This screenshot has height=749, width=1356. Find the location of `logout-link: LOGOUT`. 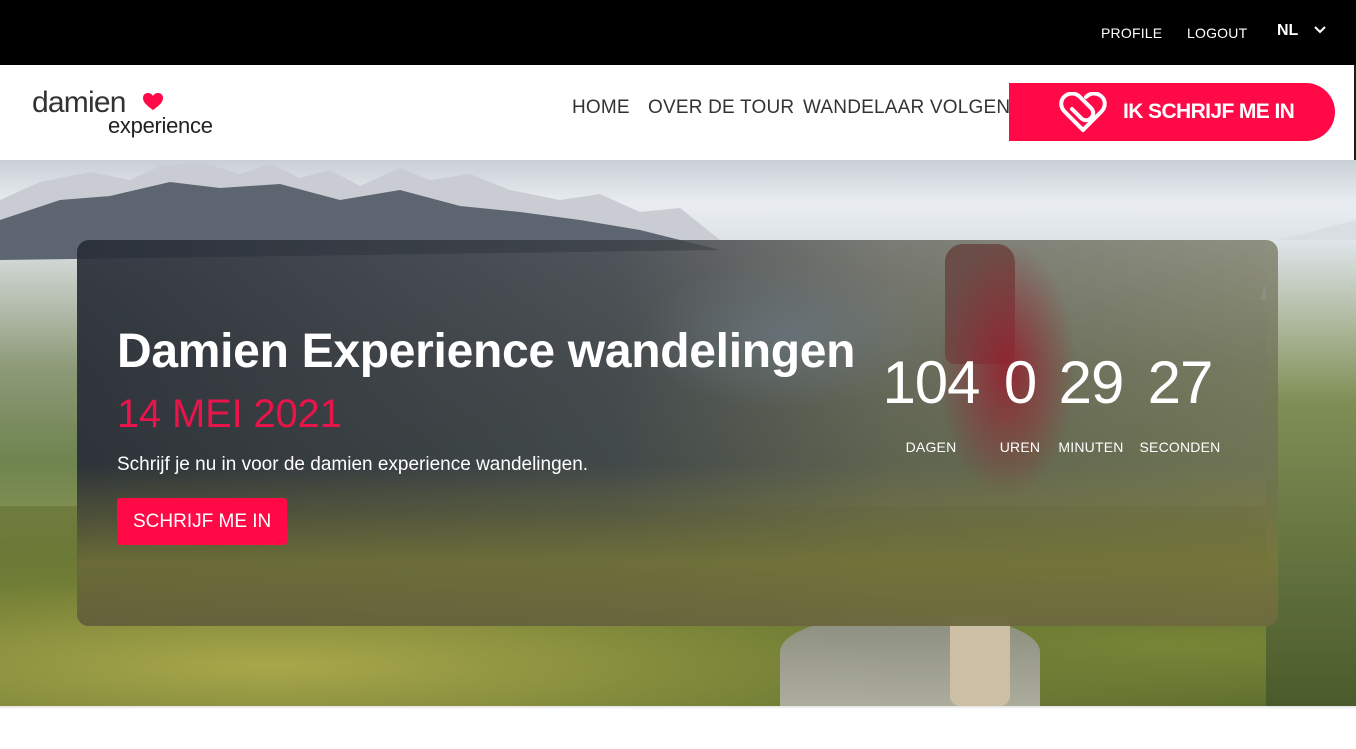

logout-link: LOGOUT is located at coordinates (1217, 33).